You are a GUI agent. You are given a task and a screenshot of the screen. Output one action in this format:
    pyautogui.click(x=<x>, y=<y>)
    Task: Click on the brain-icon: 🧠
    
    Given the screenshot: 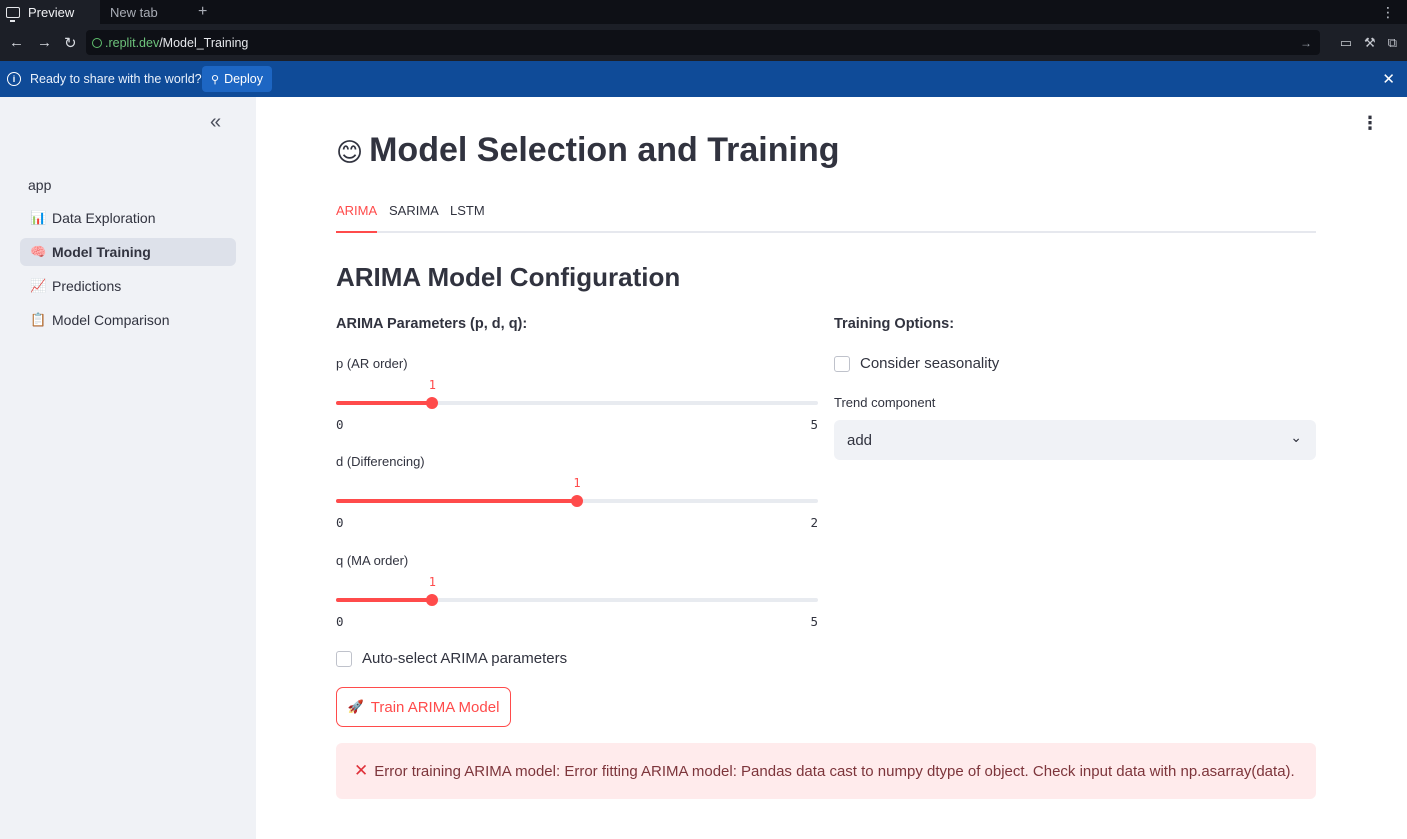 What is the action you would take?
    pyautogui.click(x=38, y=251)
    